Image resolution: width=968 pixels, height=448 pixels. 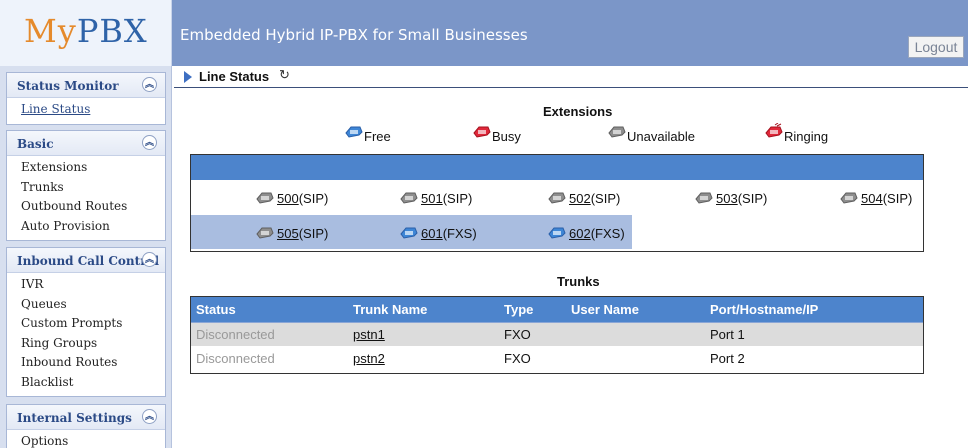 I want to click on sidebar-item-blacklist: Blacklist, so click(x=86, y=383).